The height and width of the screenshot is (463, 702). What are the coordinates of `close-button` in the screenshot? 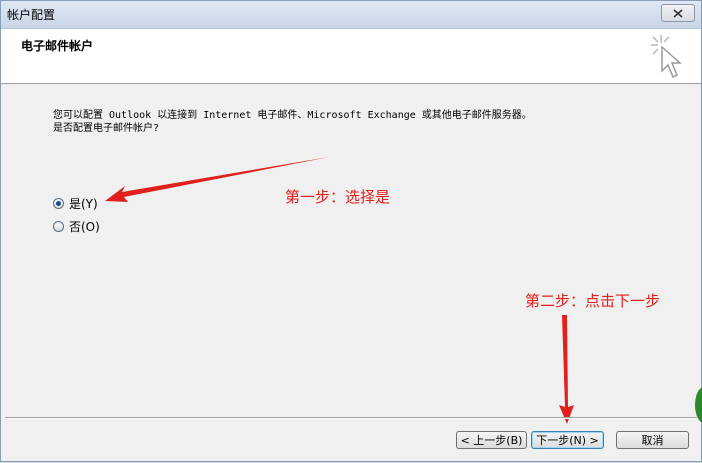 It's located at (678, 13).